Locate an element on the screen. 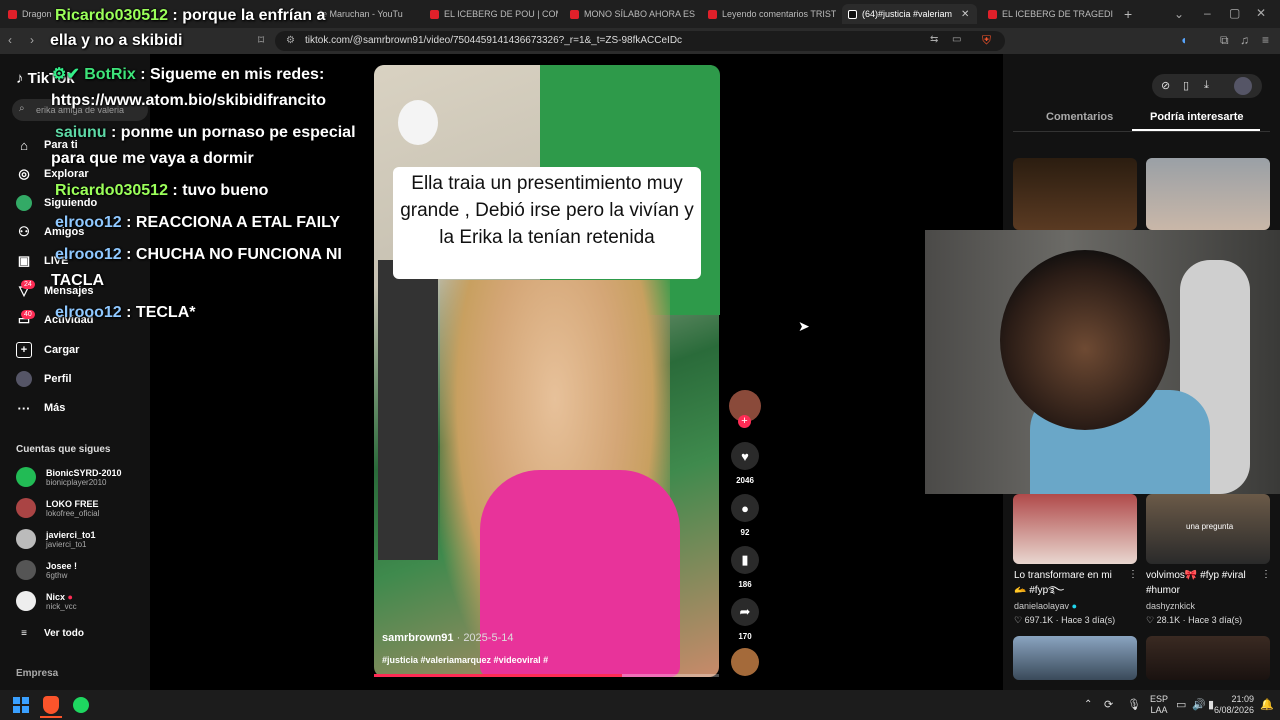  see-all-link: ≡ Ver todo is located at coordinates (50, 633).